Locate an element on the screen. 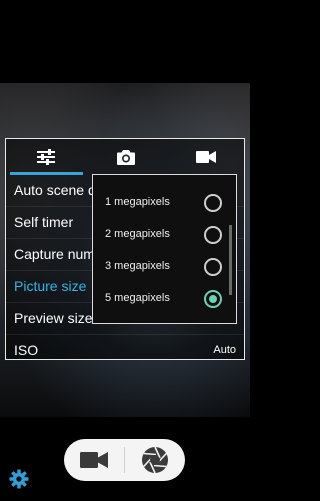  picture-size-option-2mp: 2 megapixels is located at coordinates (164, 235).